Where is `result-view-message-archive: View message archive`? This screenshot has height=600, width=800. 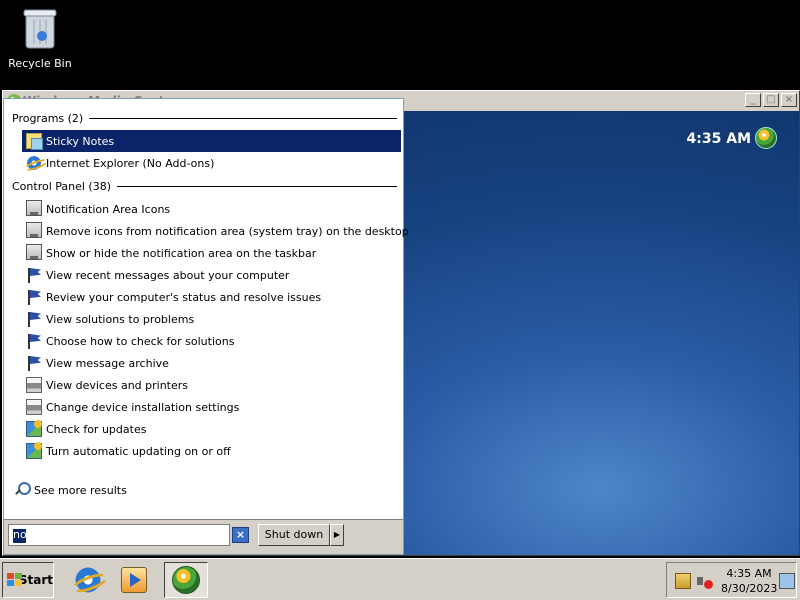 result-view-message-archive: View message archive is located at coordinates (211, 363).